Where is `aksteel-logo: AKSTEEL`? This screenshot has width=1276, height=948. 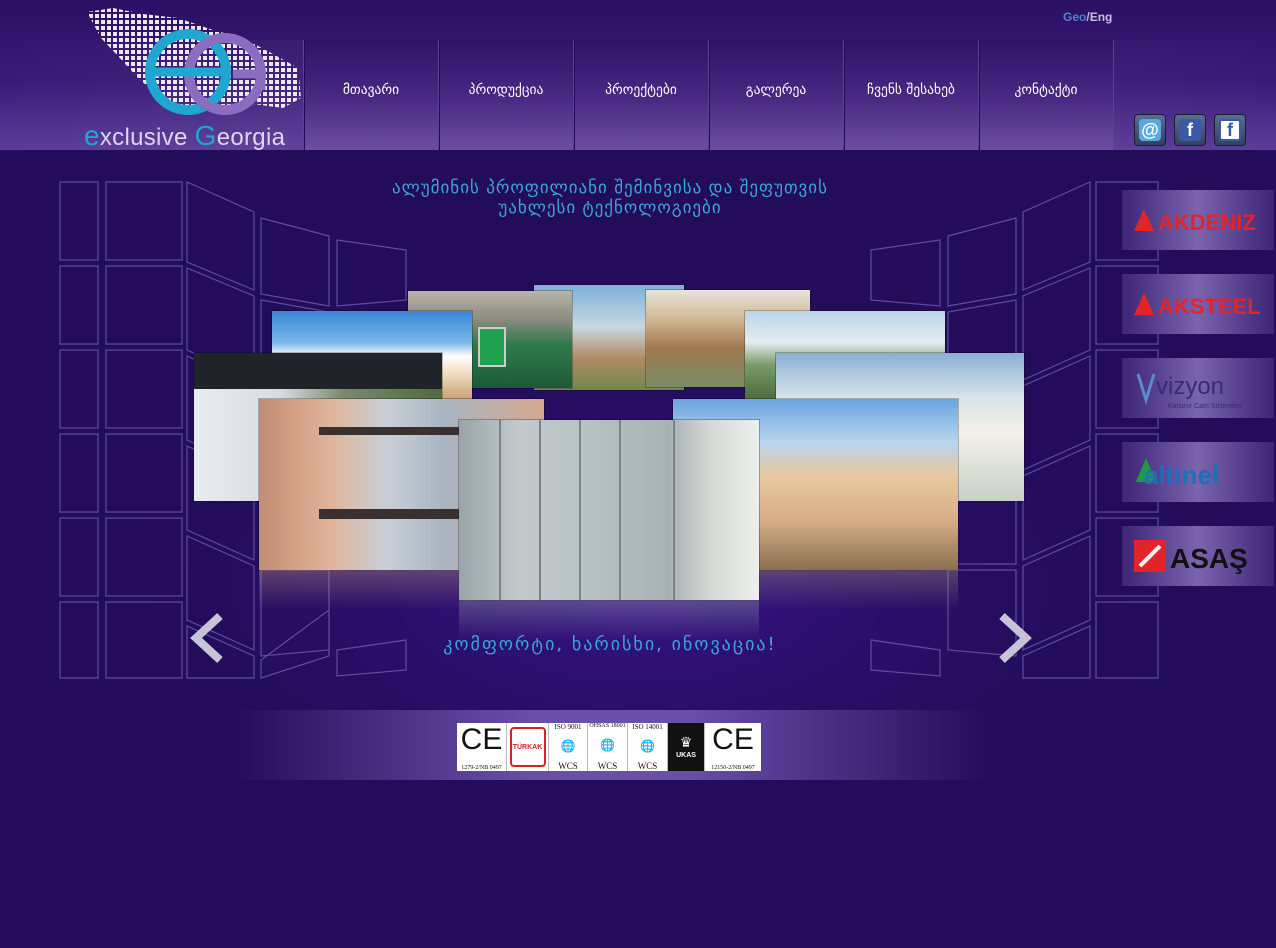 aksteel-logo: AKSTEEL is located at coordinates (1197, 306).